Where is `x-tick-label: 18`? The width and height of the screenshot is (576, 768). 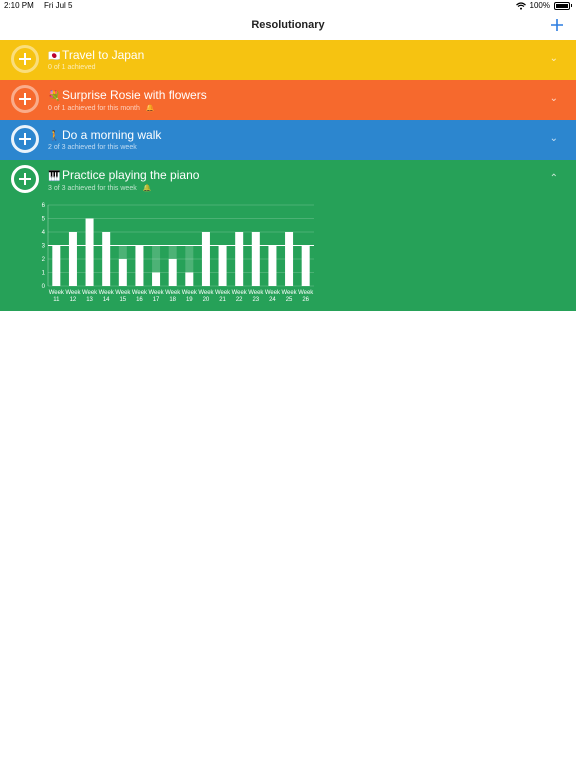 x-tick-label: 18 is located at coordinates (172, 300).